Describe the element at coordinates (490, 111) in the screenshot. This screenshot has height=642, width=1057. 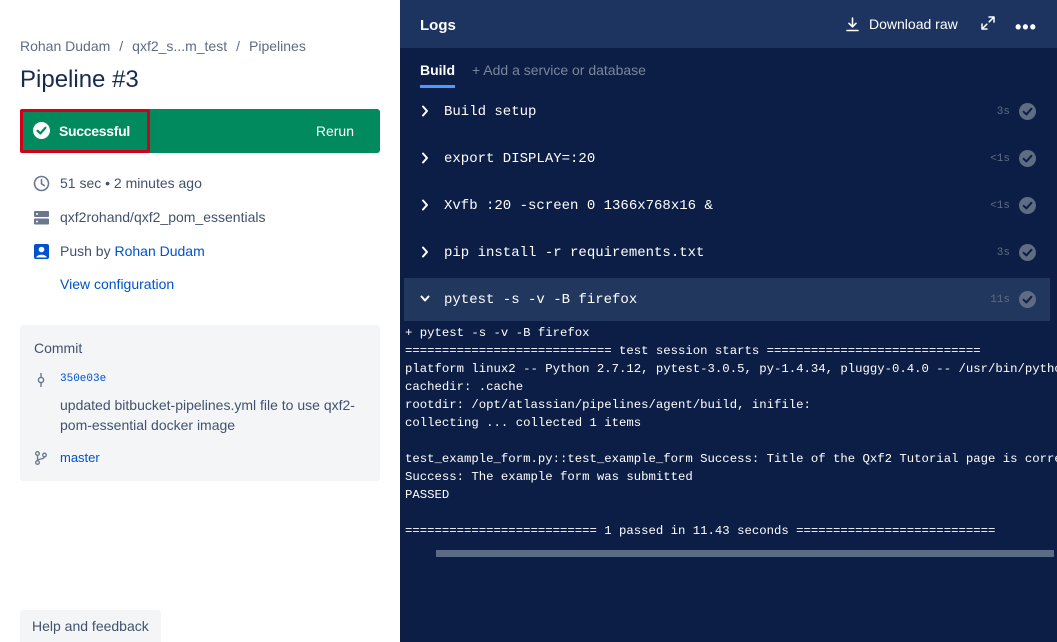
I see `step-command: Build setup` at that location.